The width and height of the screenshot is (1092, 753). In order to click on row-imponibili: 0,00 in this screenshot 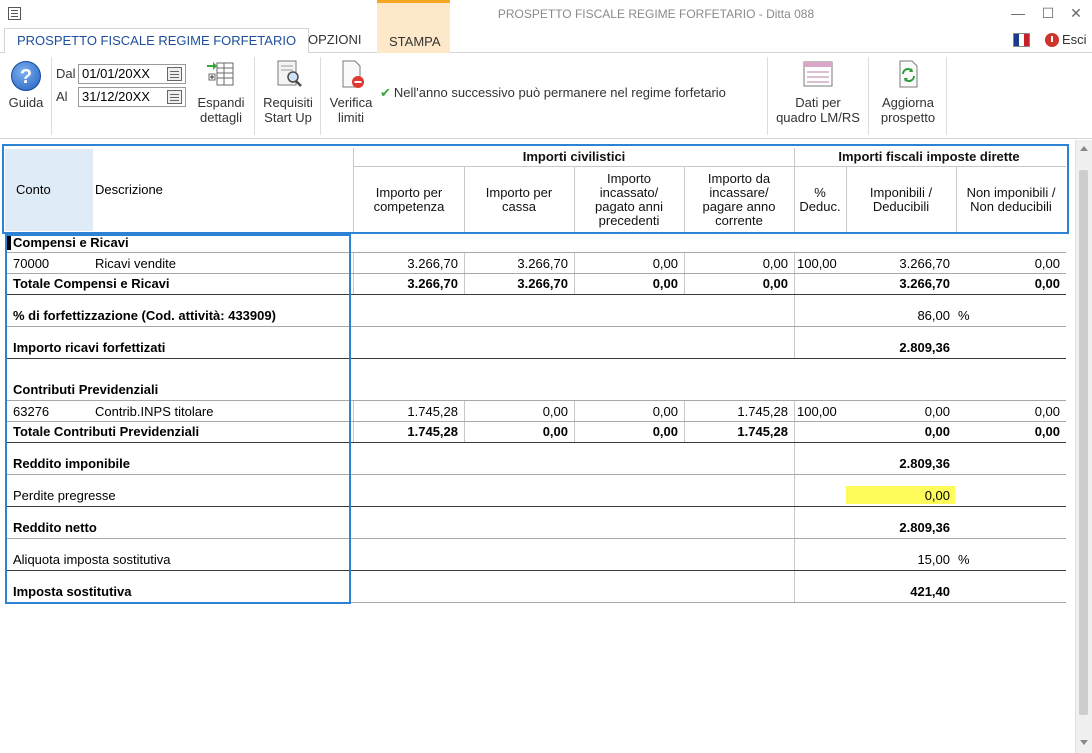, I will do `click(937, 411)`.